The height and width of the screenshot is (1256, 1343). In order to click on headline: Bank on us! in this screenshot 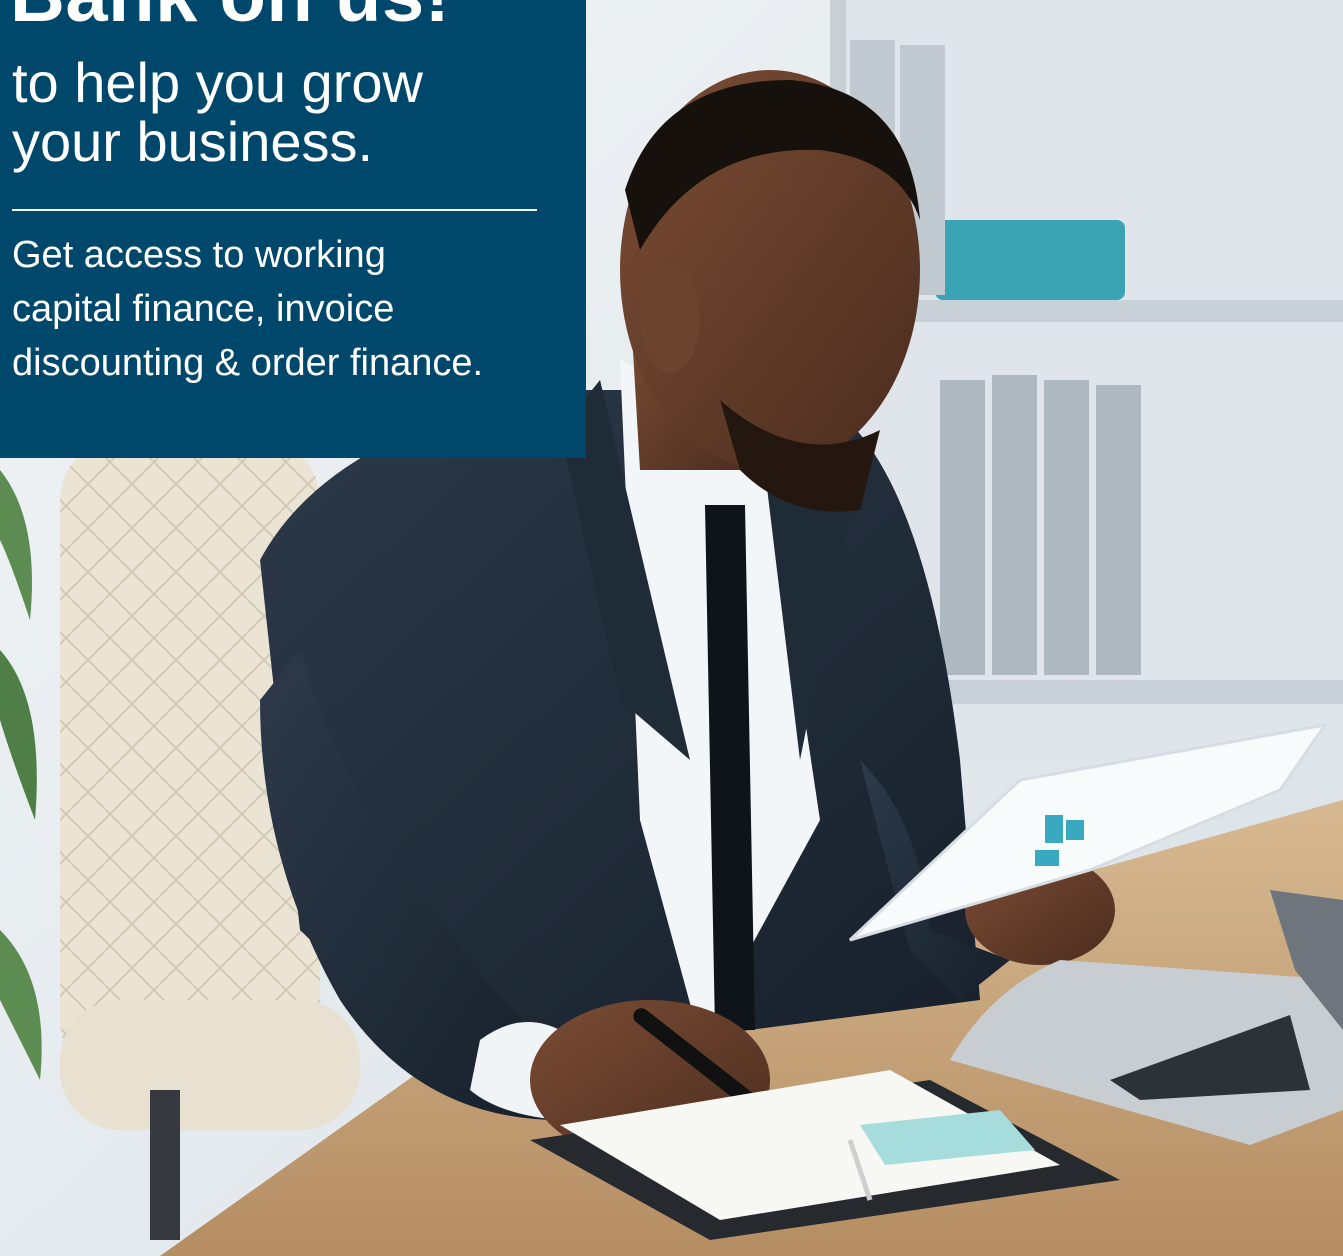, I will do `click(230, 17)`.